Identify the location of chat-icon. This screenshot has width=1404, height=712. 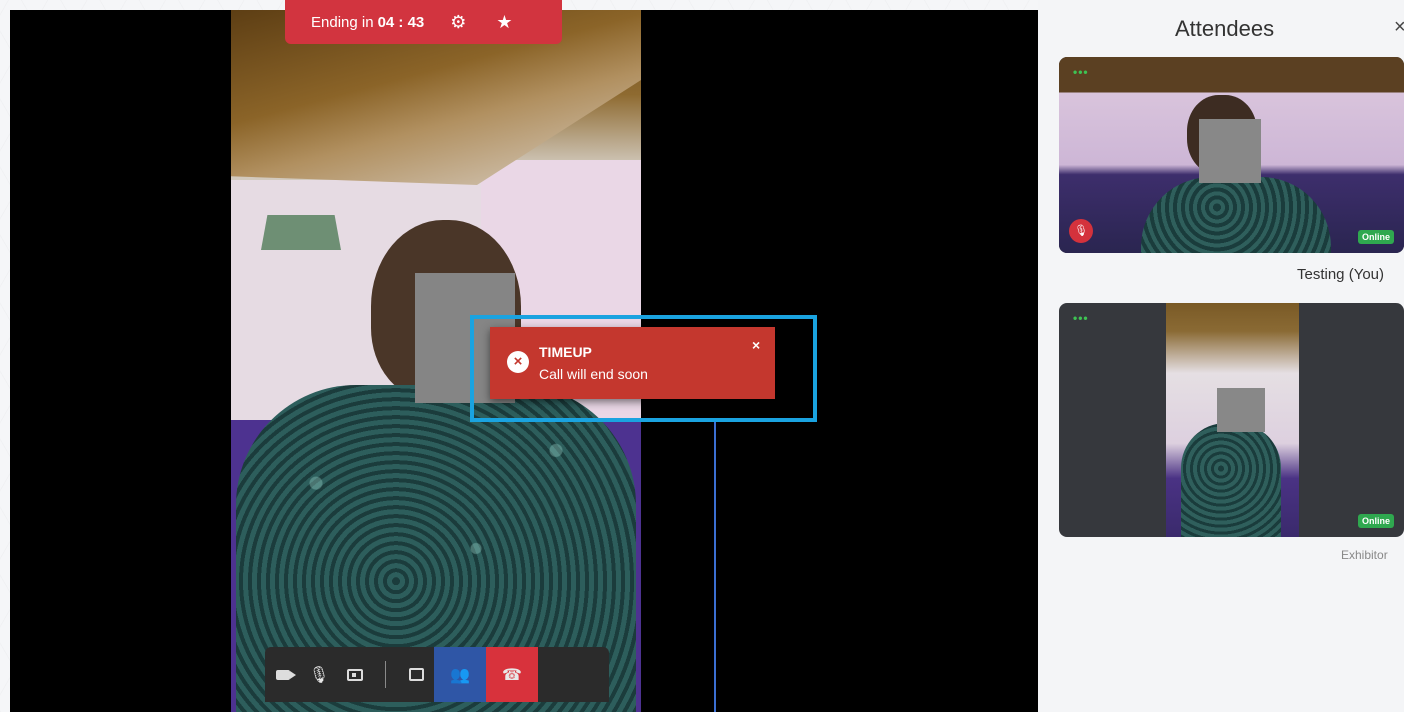
(416, 674).